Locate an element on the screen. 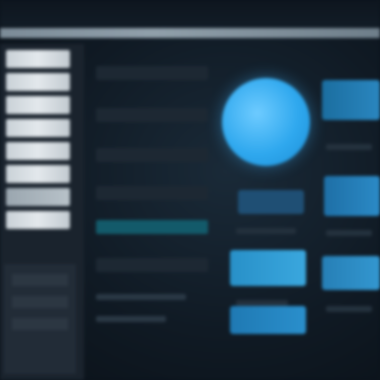  list-item-selected is located at coordinates (152, 227).